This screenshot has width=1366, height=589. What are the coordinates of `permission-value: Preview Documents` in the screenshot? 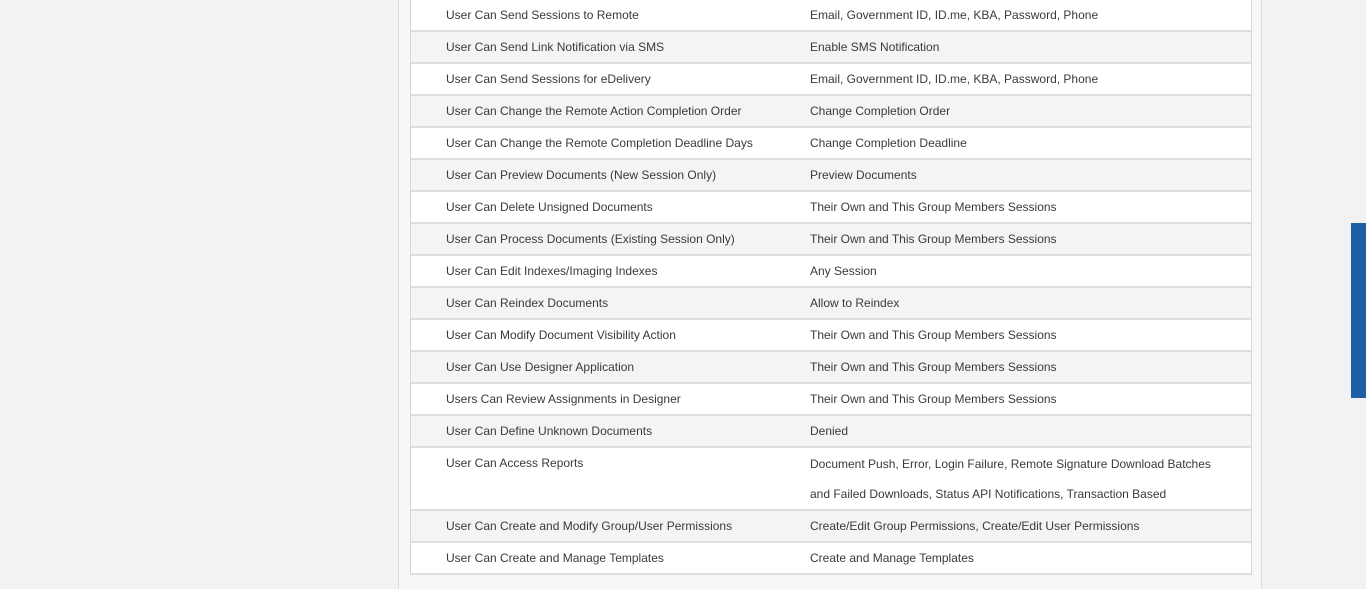 It's located at (863, 175).